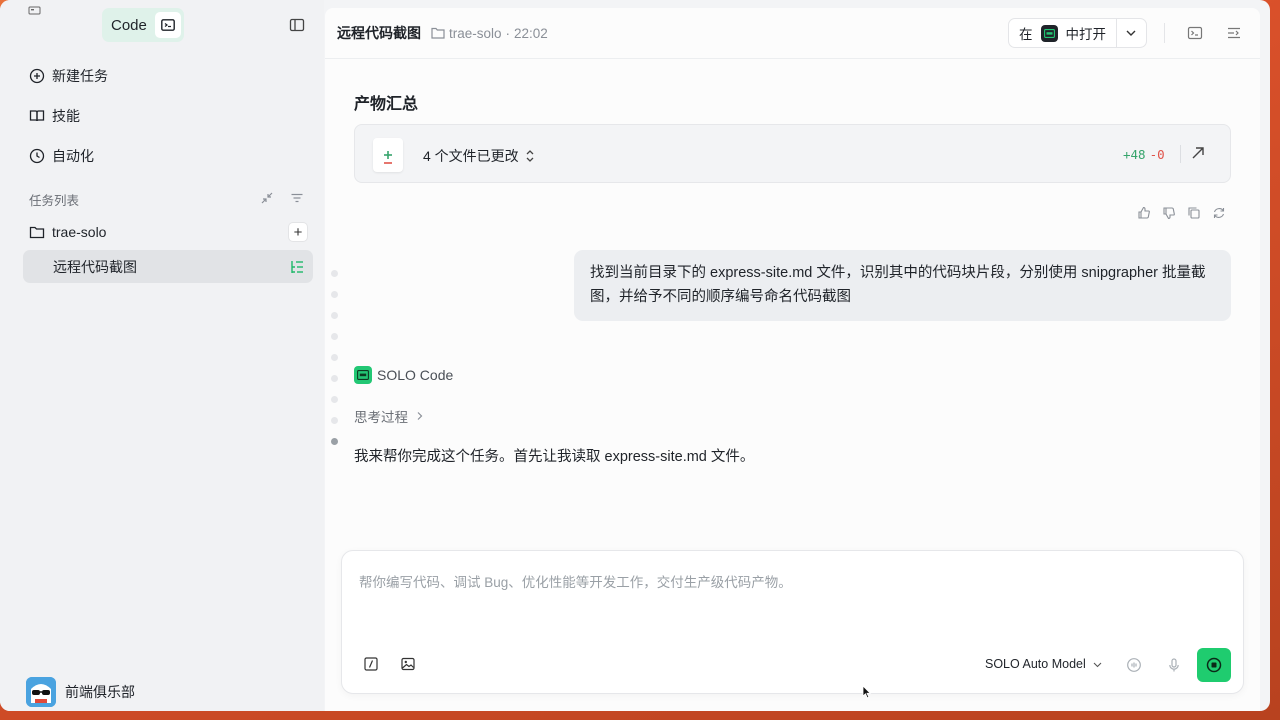 The width and height of the screenshot is (1280, 720). What do you see at coordinates (167, 25) in the screenshot?
I see `code-mode-icon` at bounding box center [167, 25].